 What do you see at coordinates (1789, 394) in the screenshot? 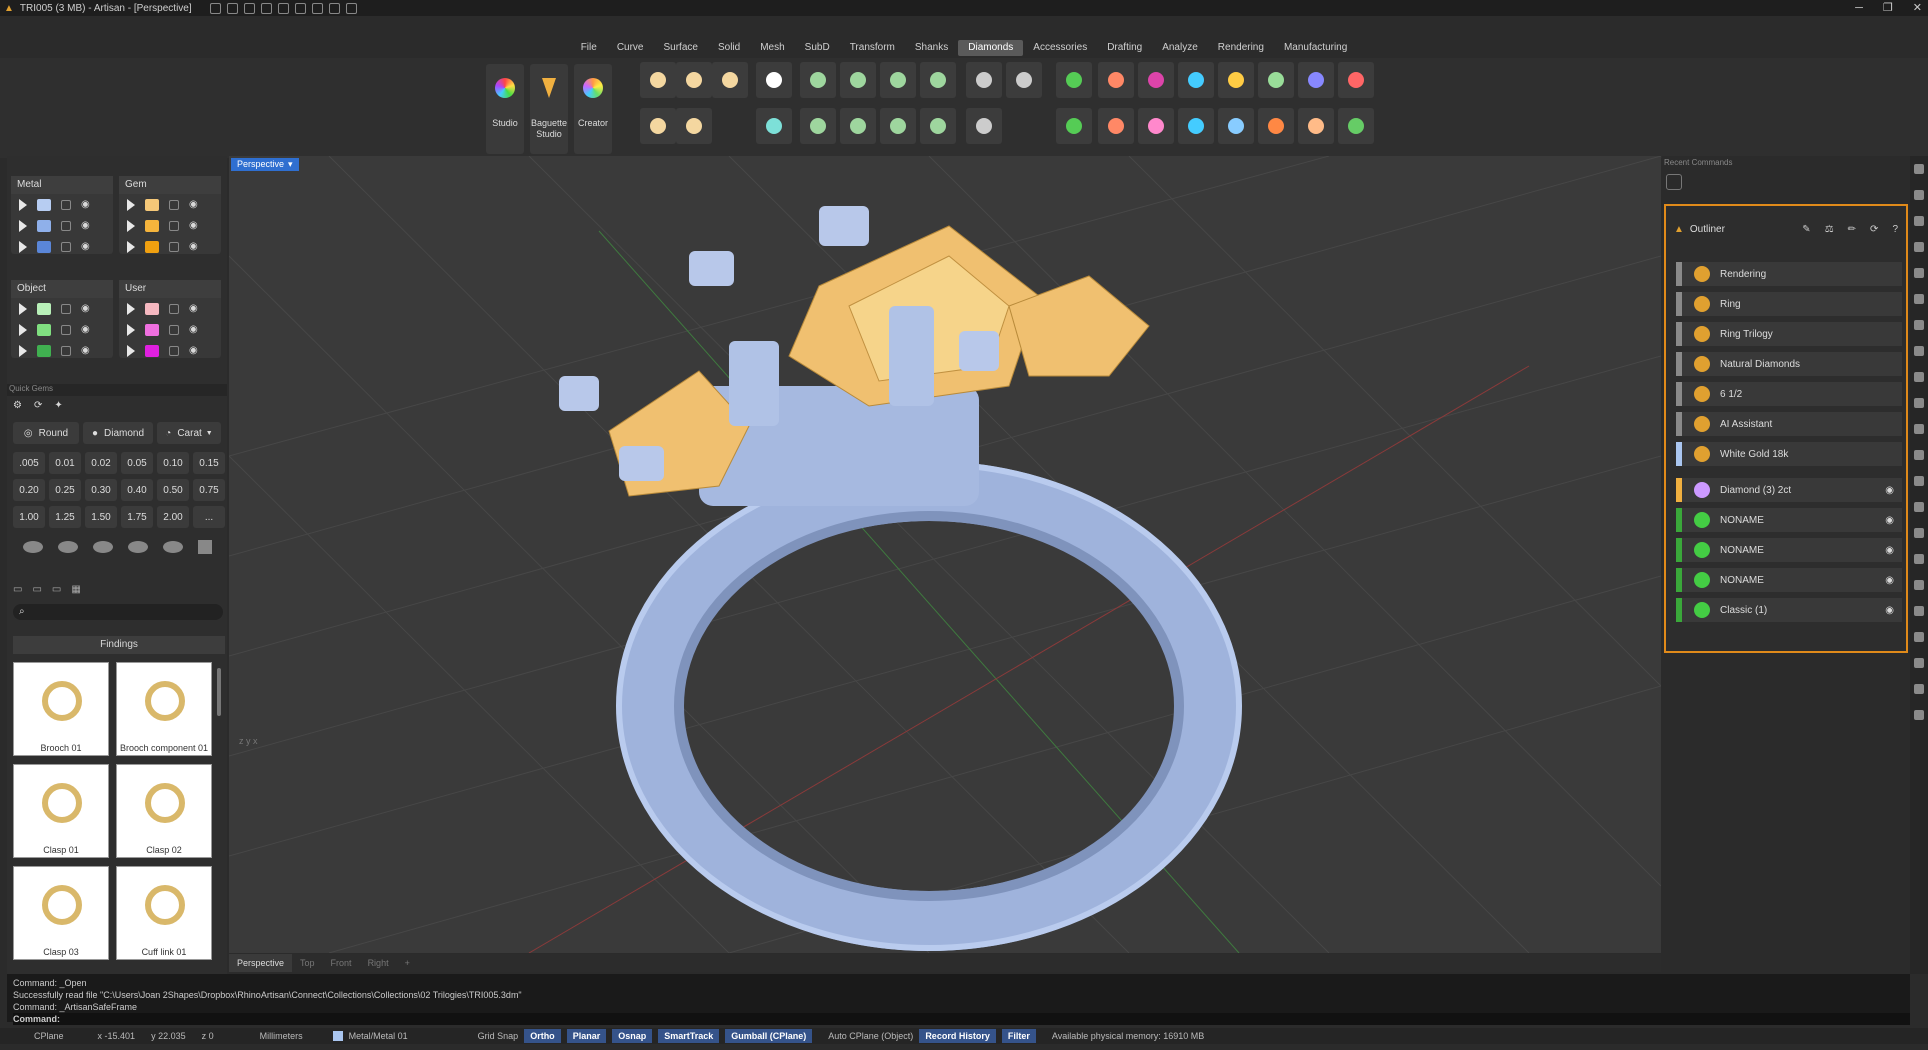
I see `outliner-item: 6 1/2` at bounding box center [1789, 394].